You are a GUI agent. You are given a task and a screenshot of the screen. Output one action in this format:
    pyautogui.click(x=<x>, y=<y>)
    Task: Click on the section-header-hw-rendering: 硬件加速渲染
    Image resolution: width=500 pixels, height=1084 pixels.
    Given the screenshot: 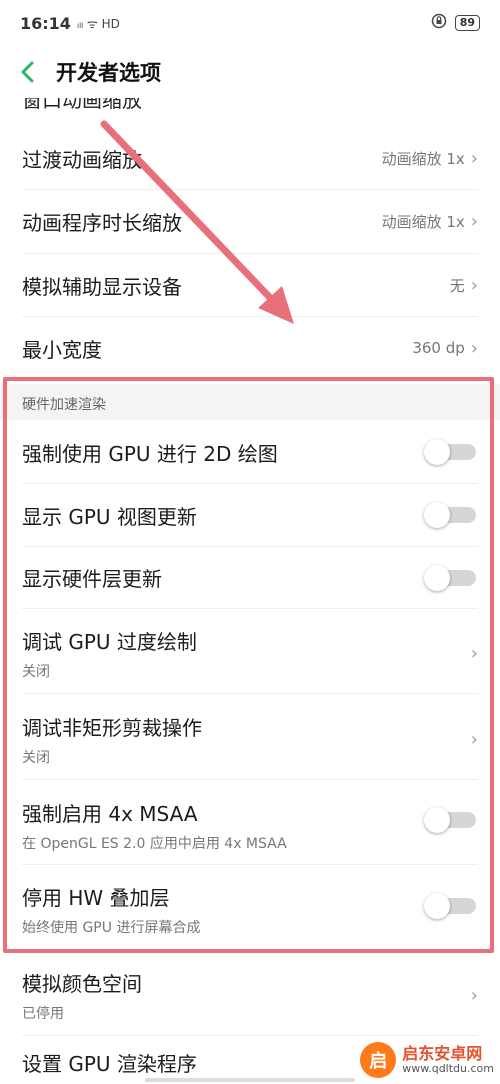 What is the action you would take?
    pyautogui.click(x=64, y=405)
    